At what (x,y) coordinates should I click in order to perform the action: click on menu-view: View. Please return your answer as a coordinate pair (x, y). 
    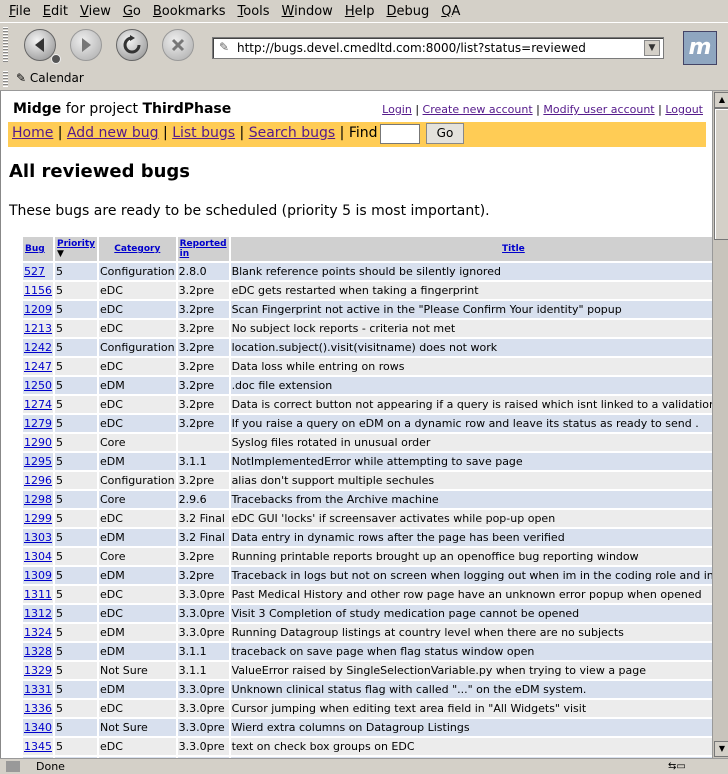
    Looking at the image, I should click on (95, 11).